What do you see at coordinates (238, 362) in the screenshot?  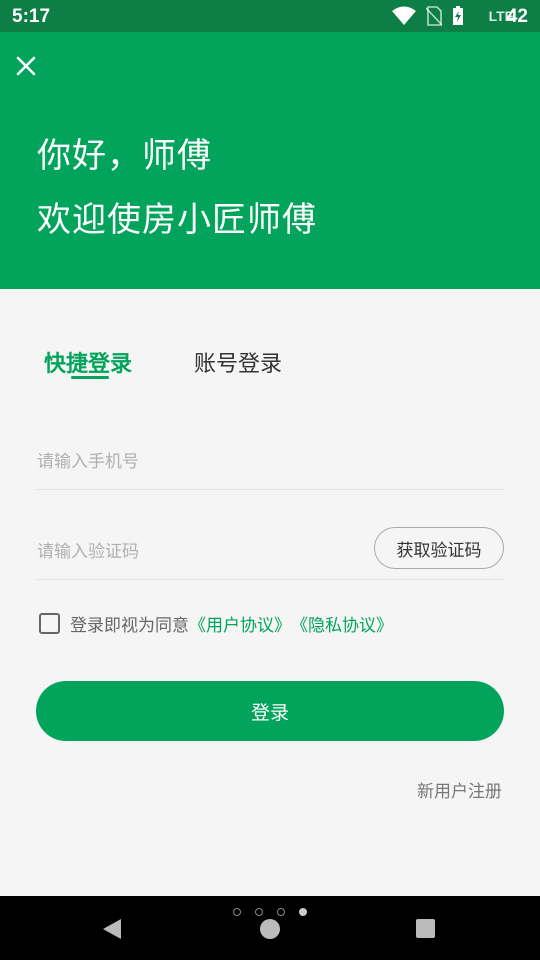 I see `tab-account-login: 账号登录` at bounding box center [238, 362].